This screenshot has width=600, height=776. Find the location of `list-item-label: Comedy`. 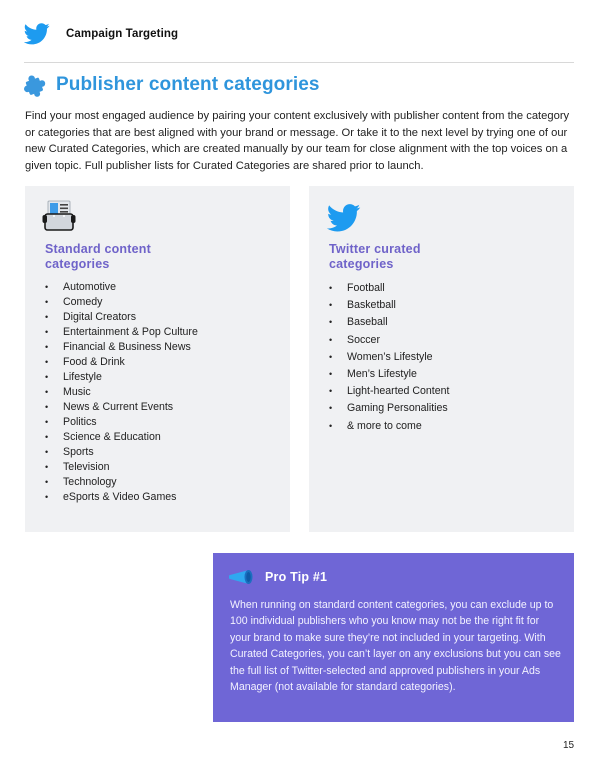

list-item-label: Comedy is located at coordinates (83, 302).